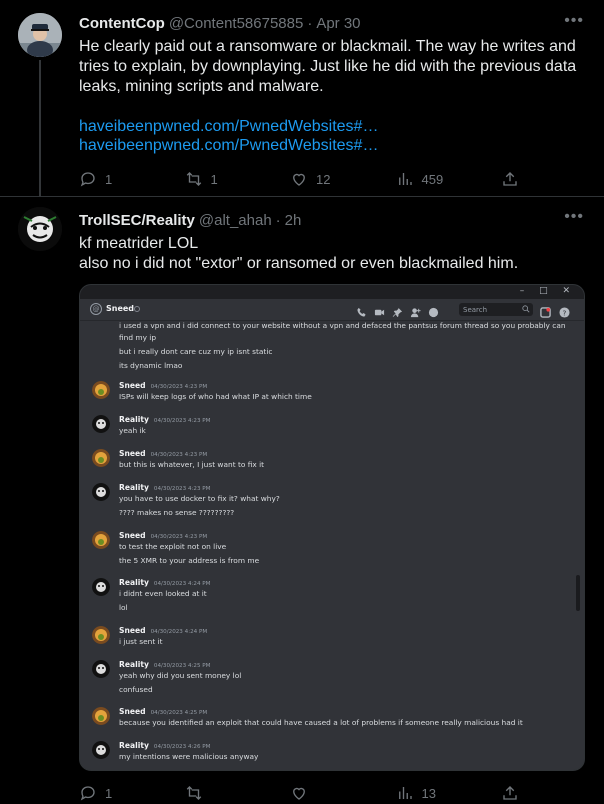 The height and width of the screenshot is (804, 604). I want to click on channel-name: Sneed, so click(120, 308).